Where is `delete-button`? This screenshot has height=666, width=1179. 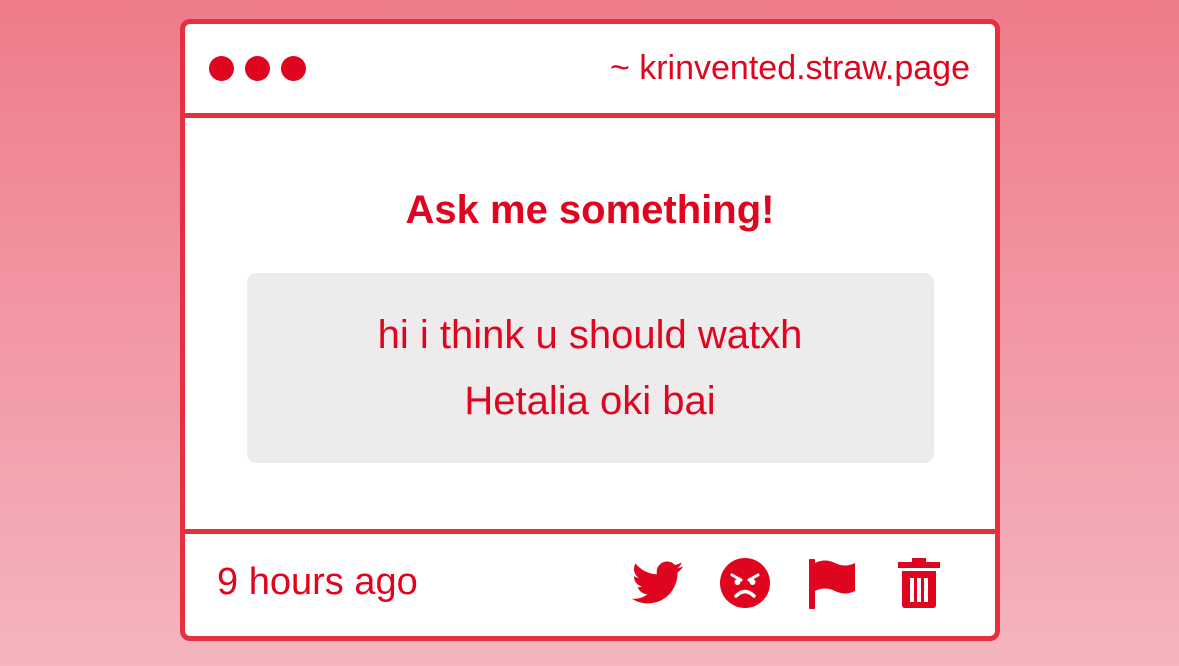
delete-button is located at coordinates (919, 583).